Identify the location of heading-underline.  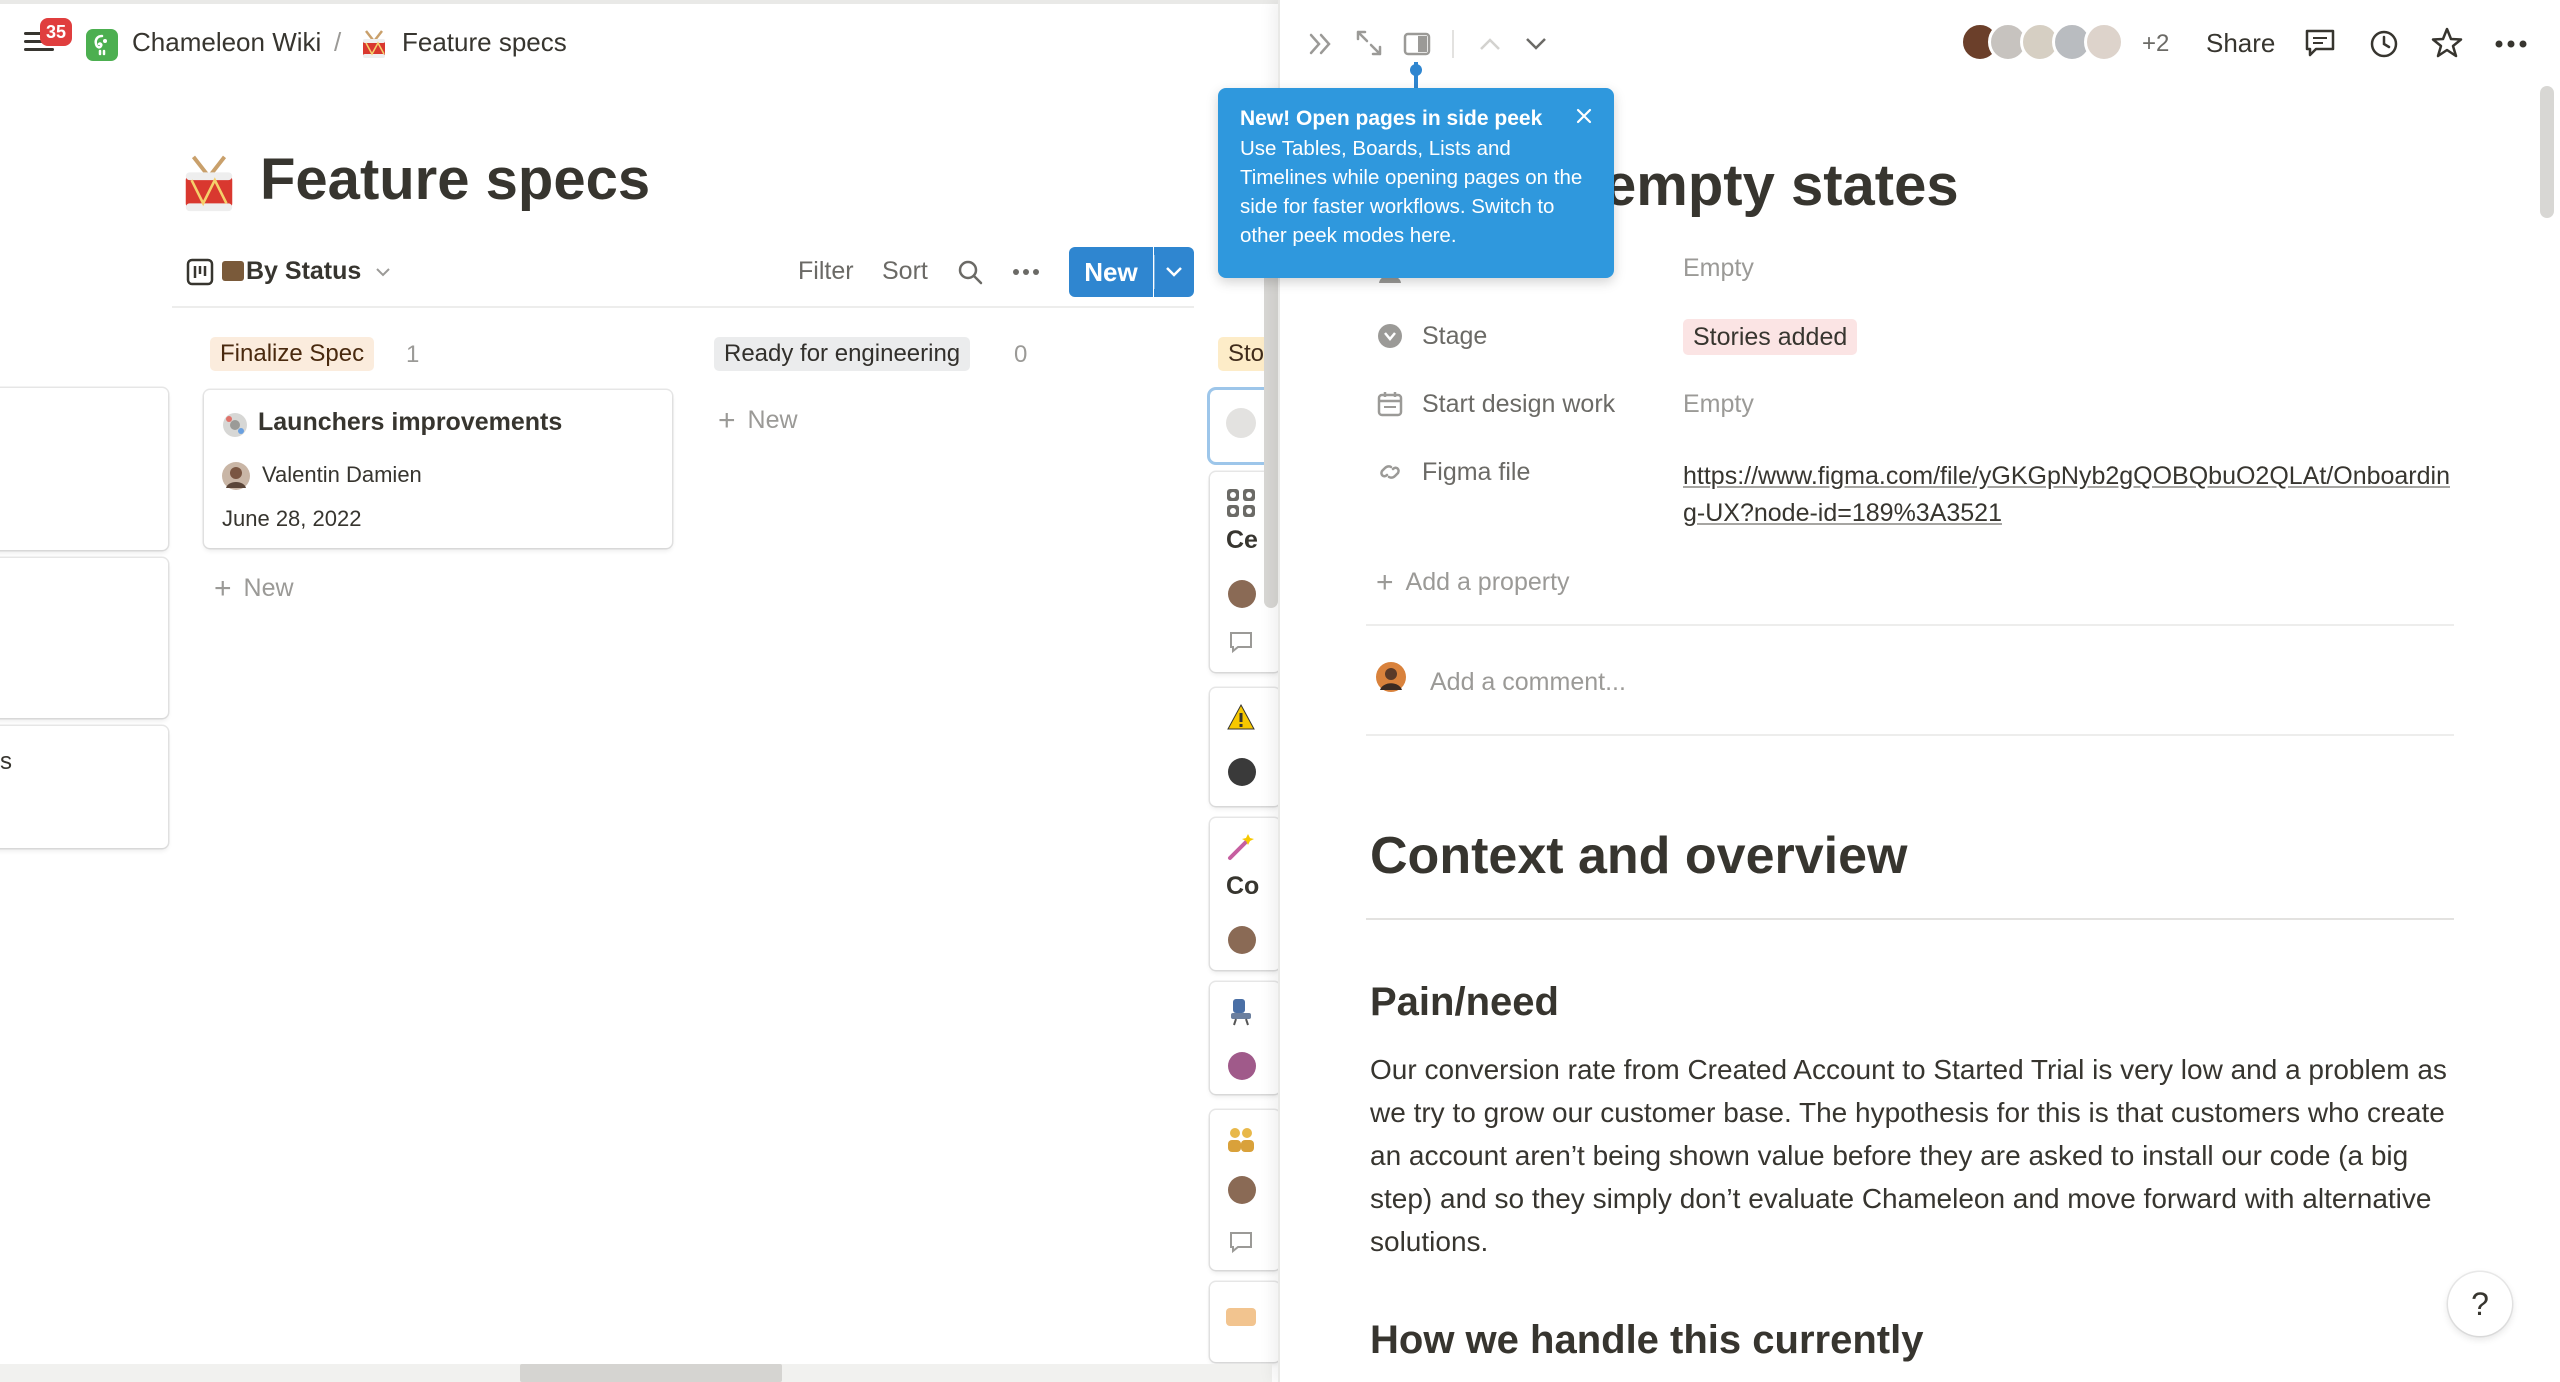
(1910, 919).